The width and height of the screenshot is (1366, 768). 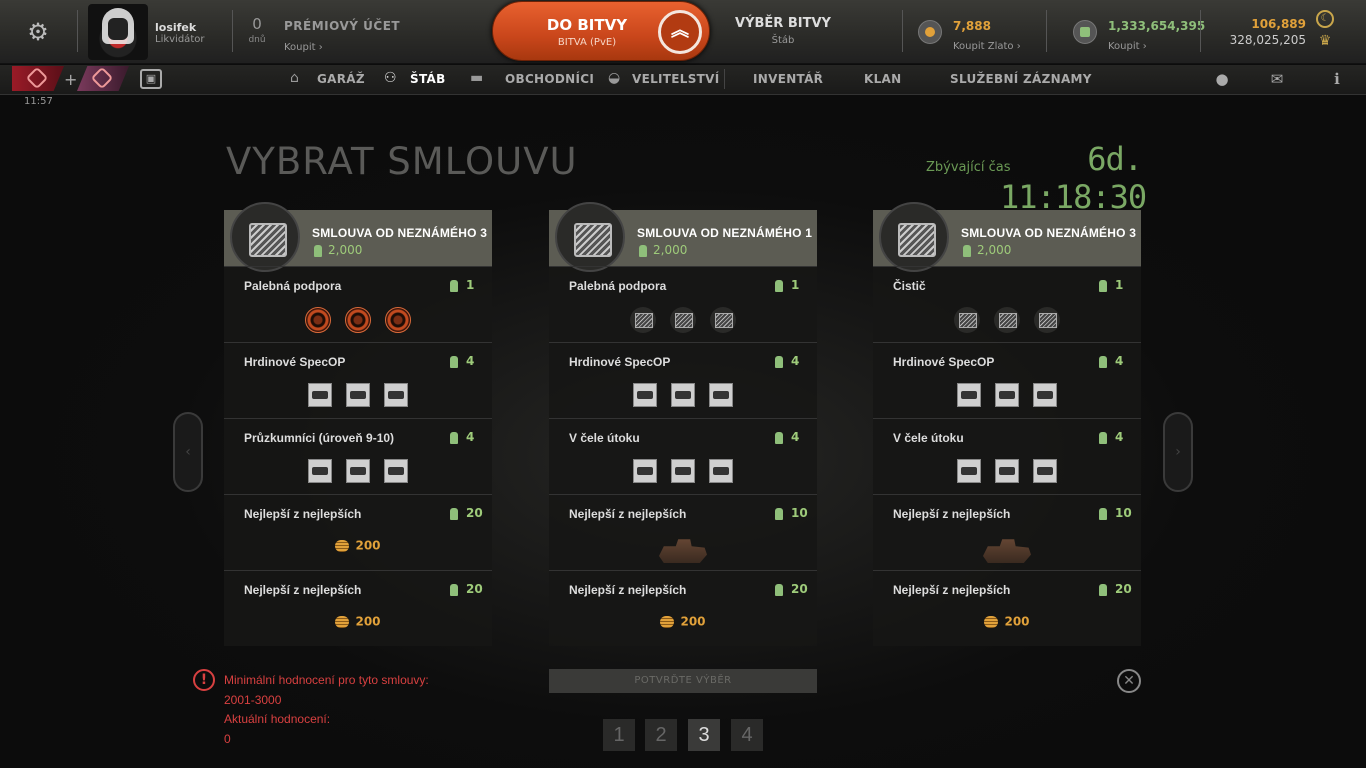 What do you see at coordinates (1325, 41) in the screenshot?
I see `rank-insignia-icon: ♛` at bounding box center [1325, 41].